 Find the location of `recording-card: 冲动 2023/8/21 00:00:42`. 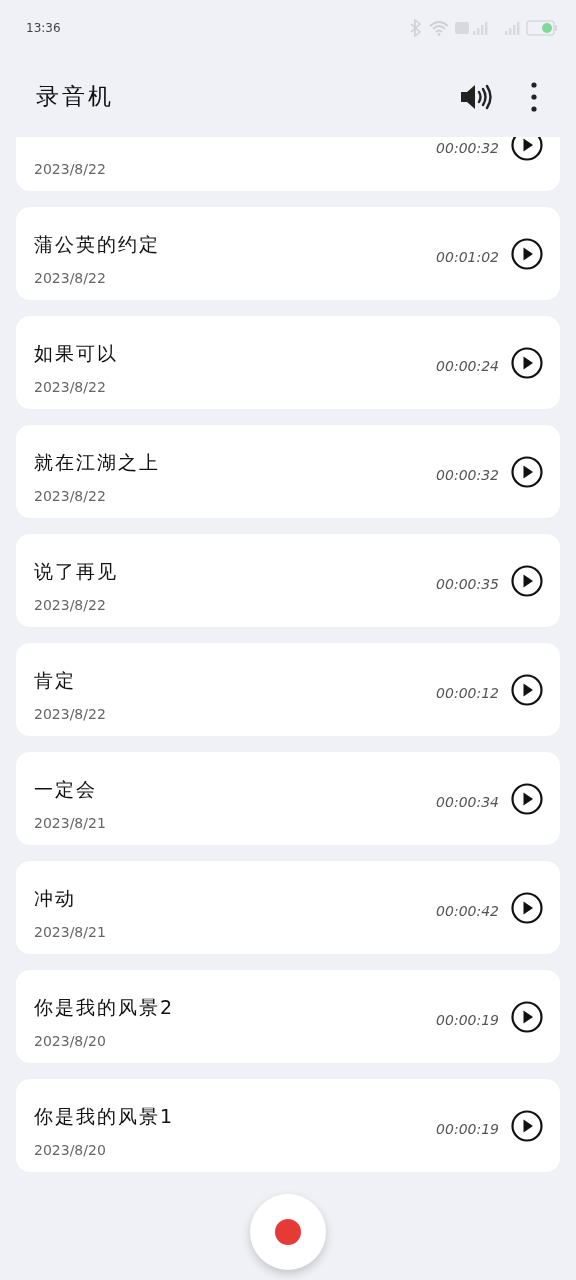

recording-card: 冲动 2023/8/21 00:00:42 is located at coordinates (288, 907).